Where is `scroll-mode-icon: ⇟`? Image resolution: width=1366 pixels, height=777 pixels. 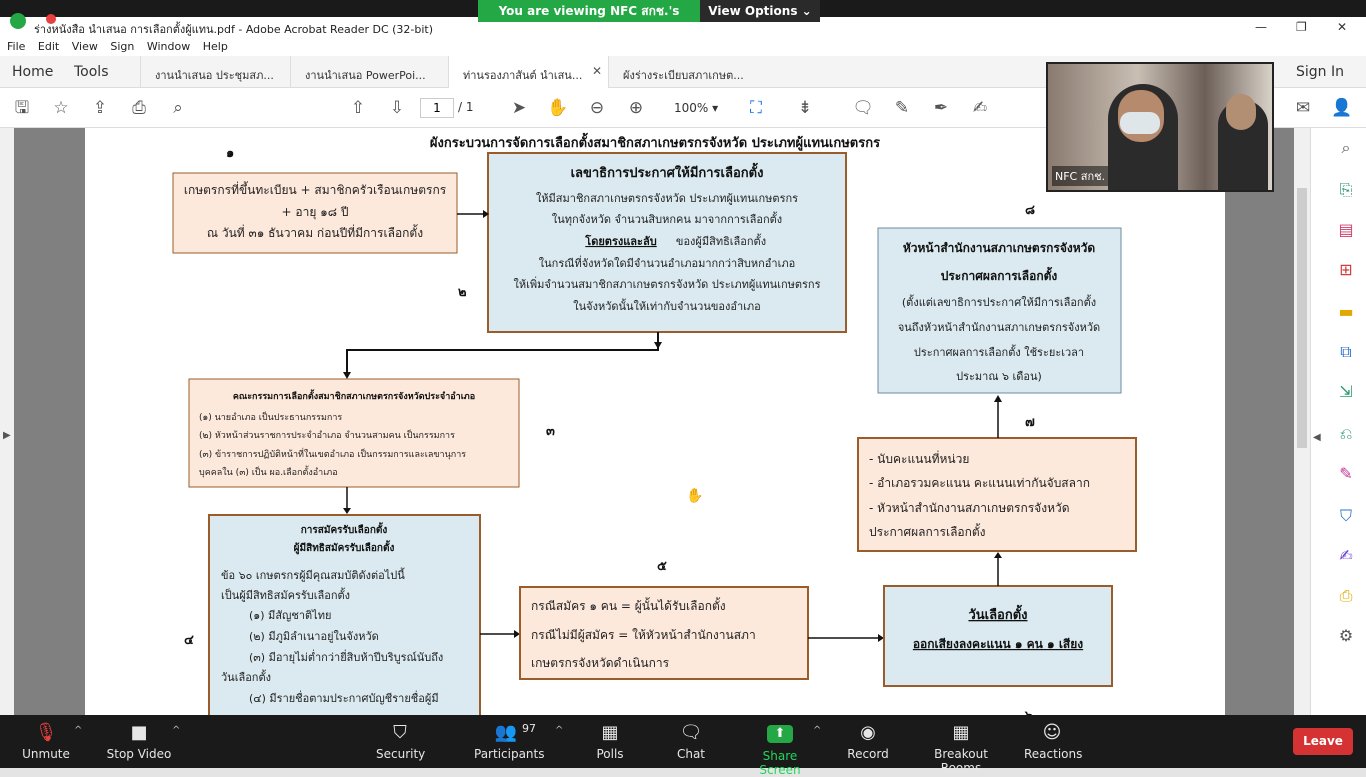
scroll-mode-icon: ⇟ is located at coordinates (805, 108).